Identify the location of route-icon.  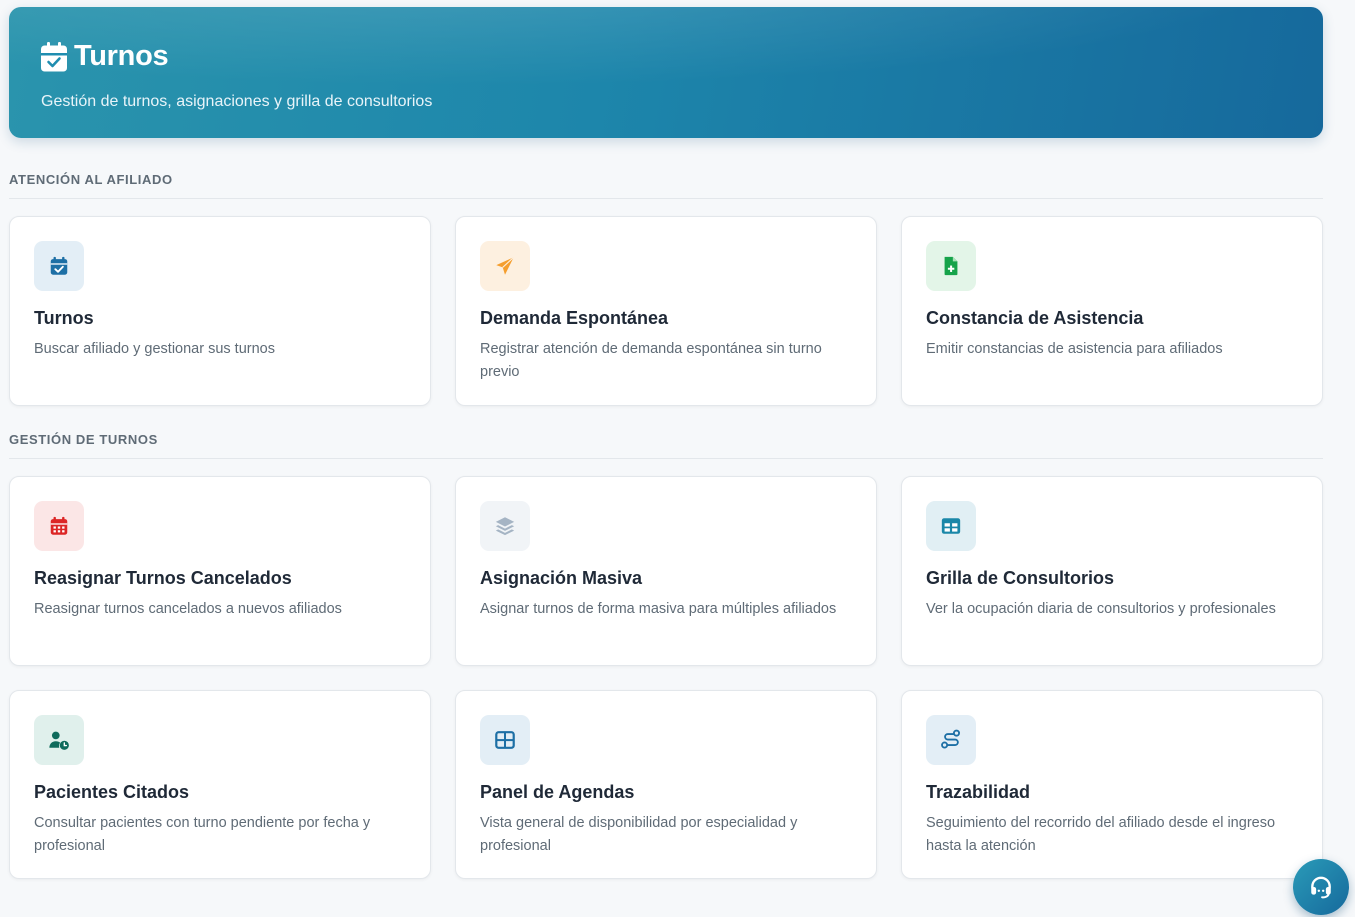
(950, 739).